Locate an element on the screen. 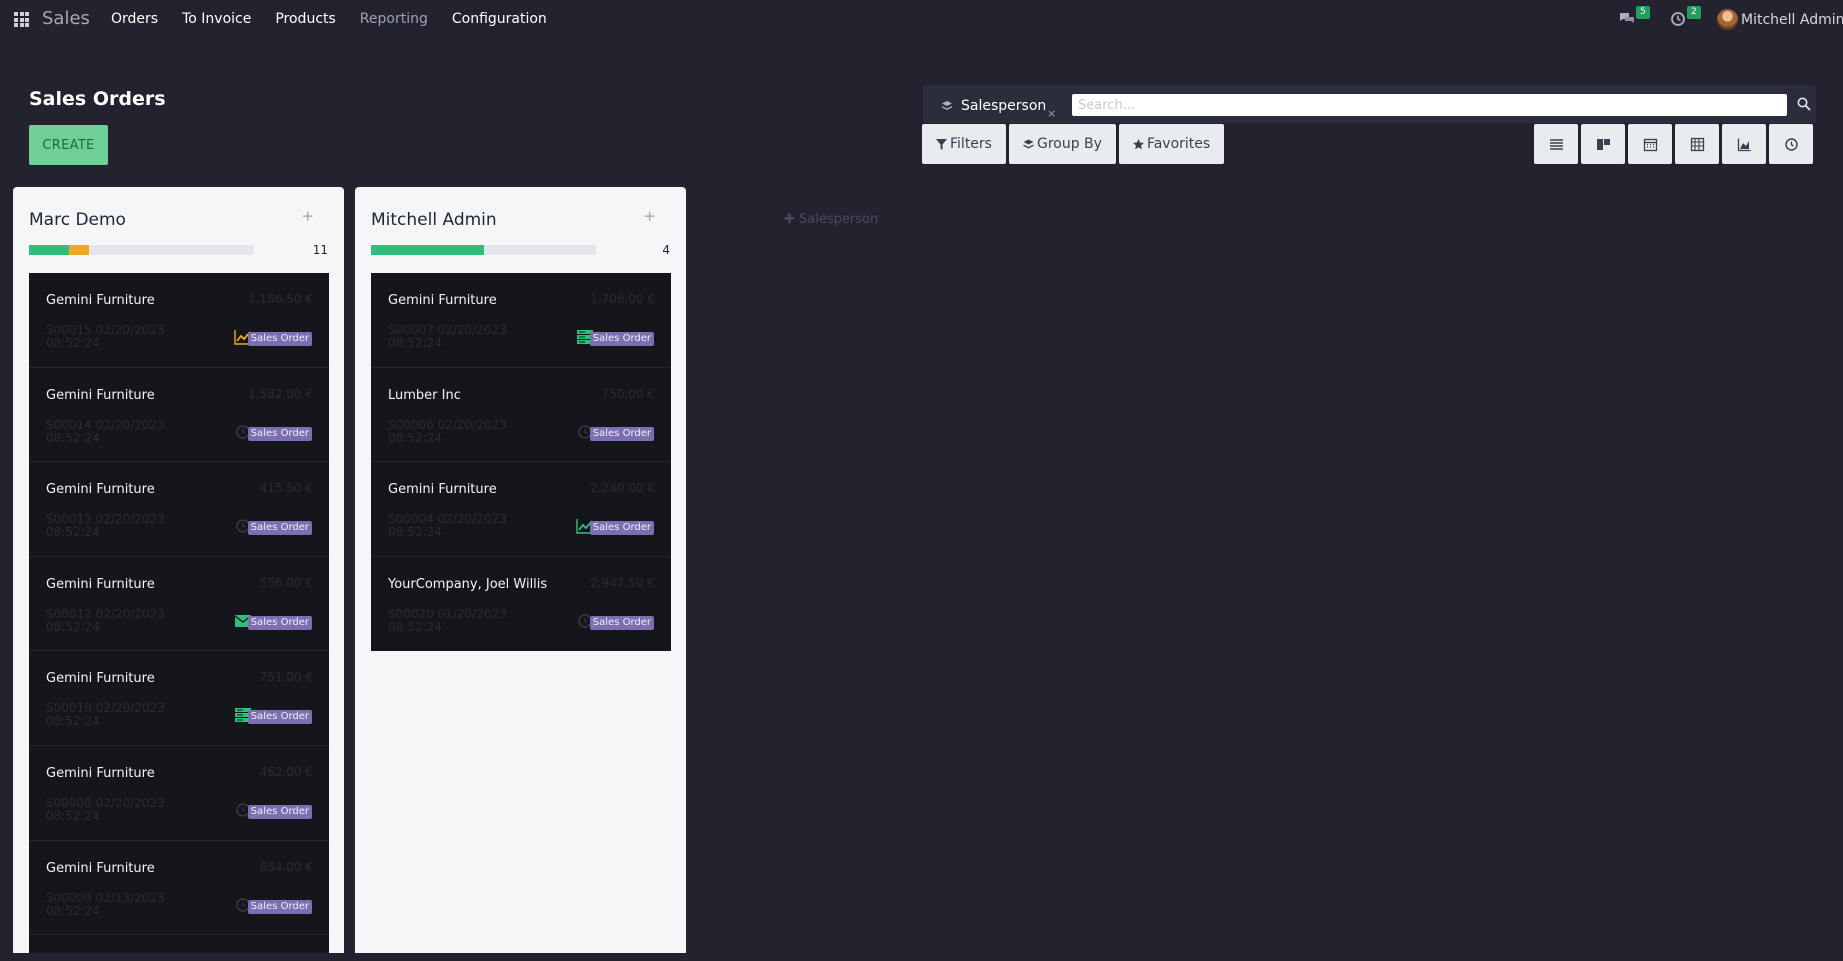  menu-to-invoice: To Invoice is located at coordinates (216, 19).